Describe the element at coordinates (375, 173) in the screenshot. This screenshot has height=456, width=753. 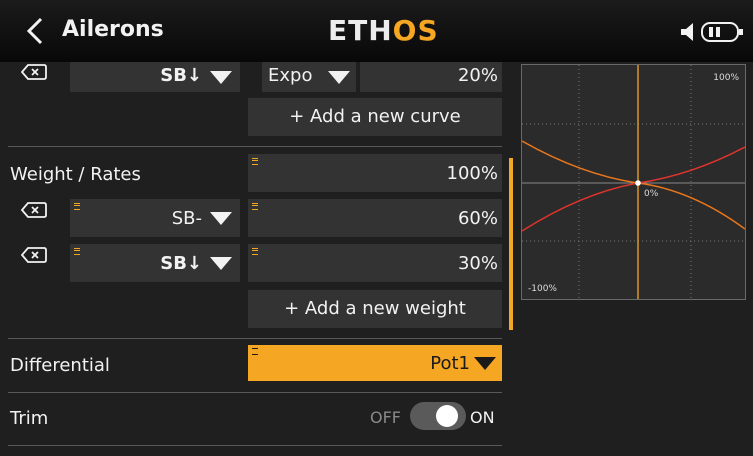
I see `weight-value-field: 100%` at that location.